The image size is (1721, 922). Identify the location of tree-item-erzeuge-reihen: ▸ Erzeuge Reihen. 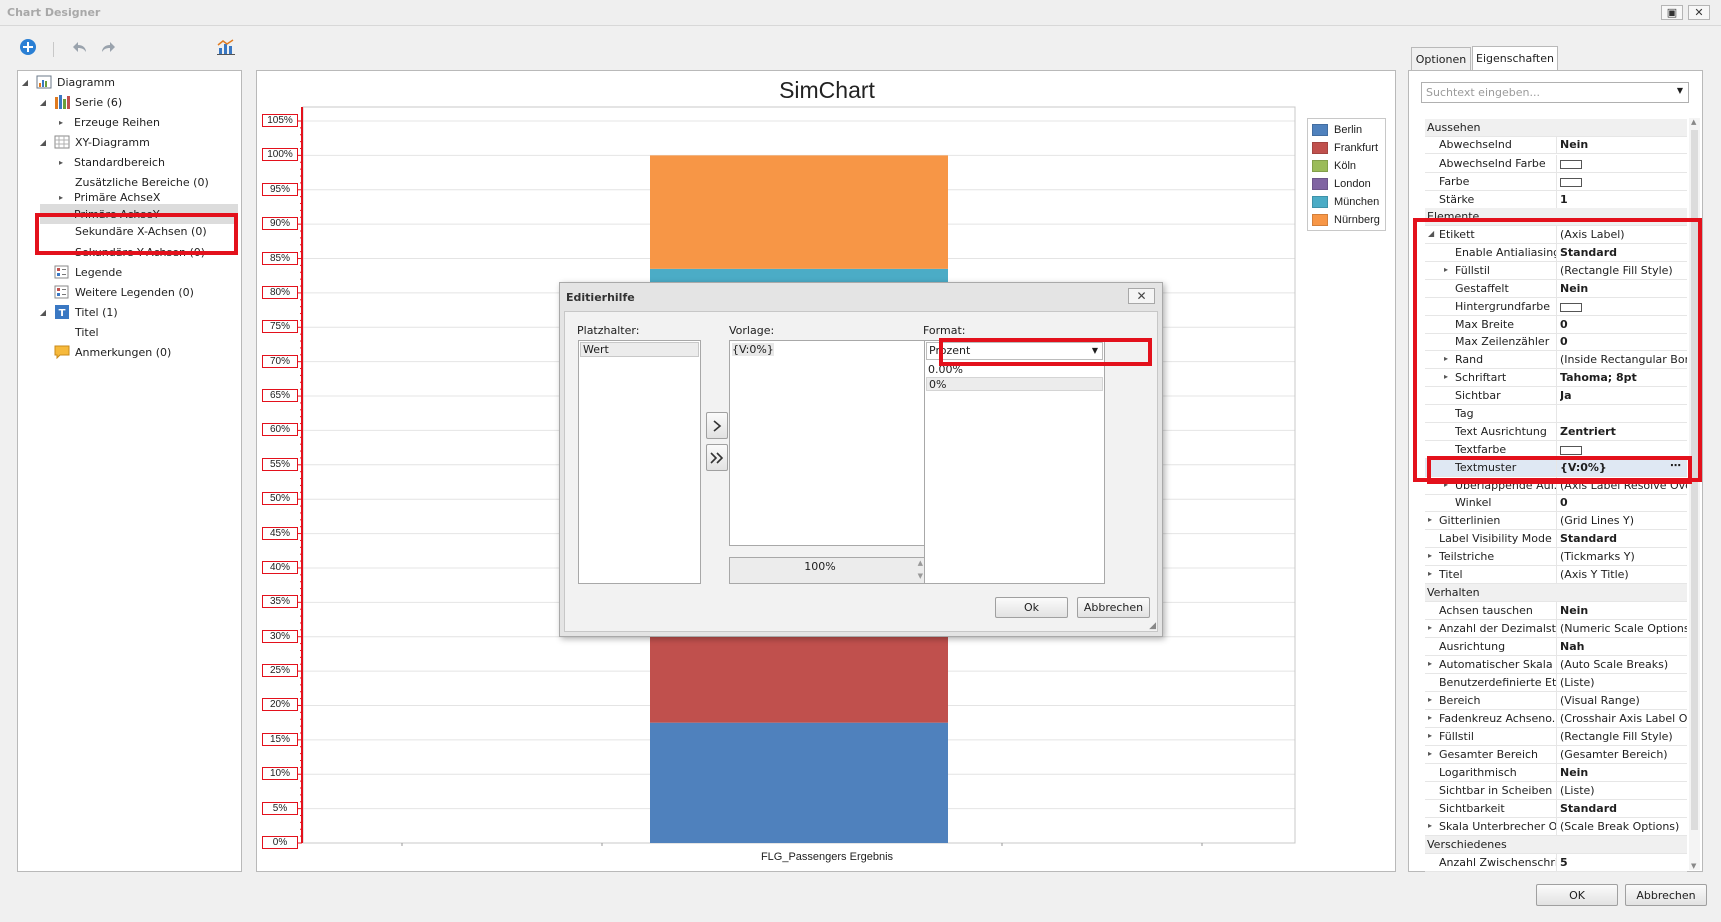
(108, 122).